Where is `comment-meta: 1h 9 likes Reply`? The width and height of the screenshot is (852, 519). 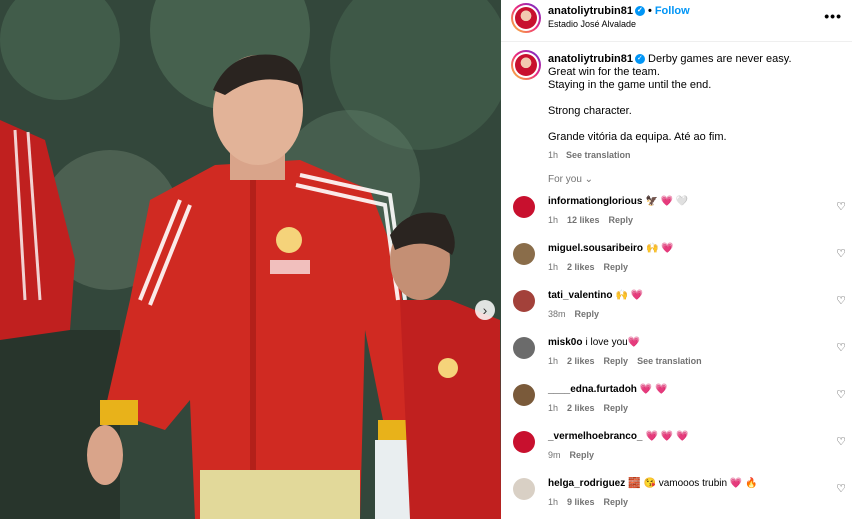
comment-meta: 1h 9 likes Reply is located at coordinates (592, 502).